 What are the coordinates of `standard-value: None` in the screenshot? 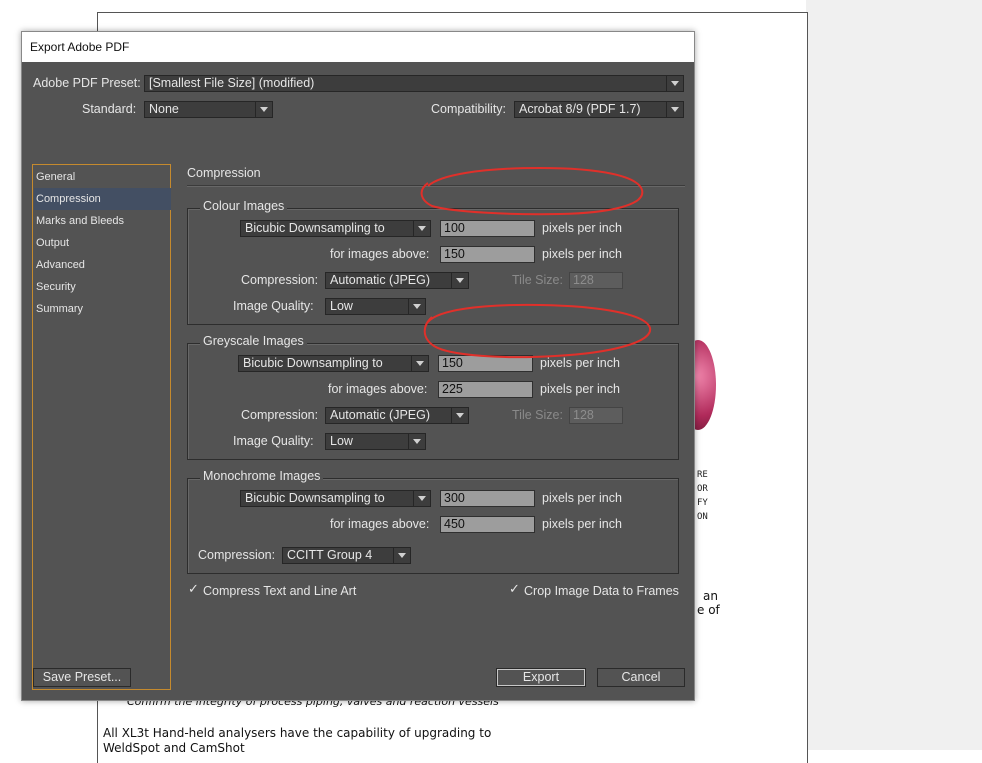 It's located at (164, 109).